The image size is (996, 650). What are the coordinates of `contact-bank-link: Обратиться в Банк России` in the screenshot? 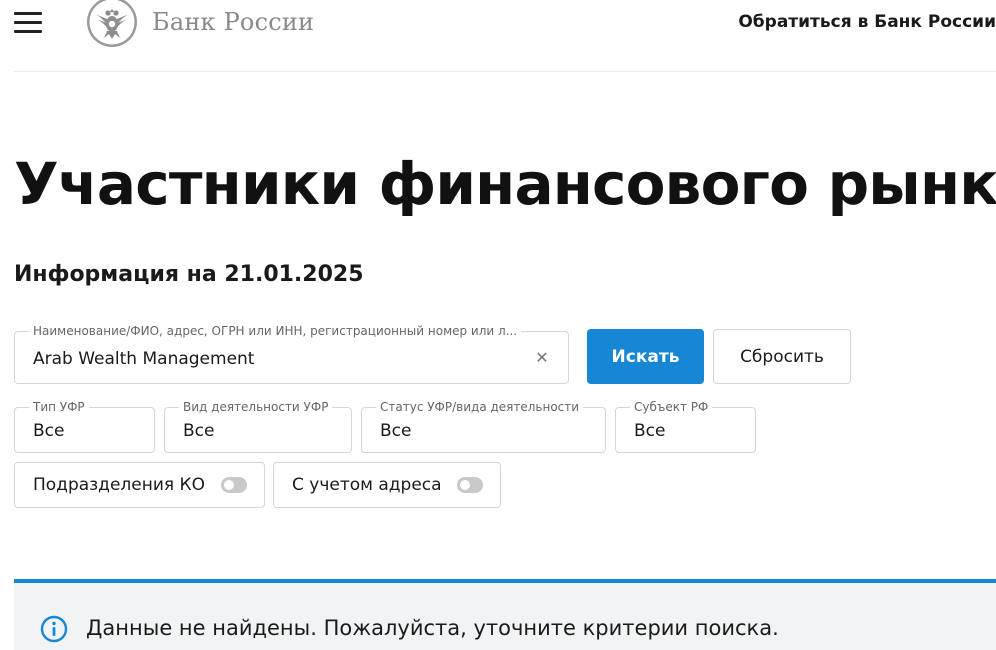 It's located at (867, 22).